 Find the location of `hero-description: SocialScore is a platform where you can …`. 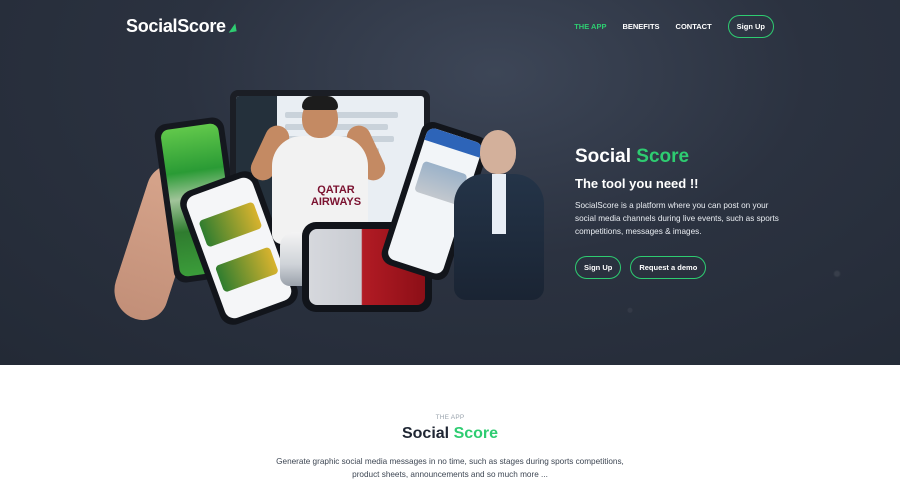

hero-description: SocialScore is a platform where you can … is located at coordinates (677, 218).